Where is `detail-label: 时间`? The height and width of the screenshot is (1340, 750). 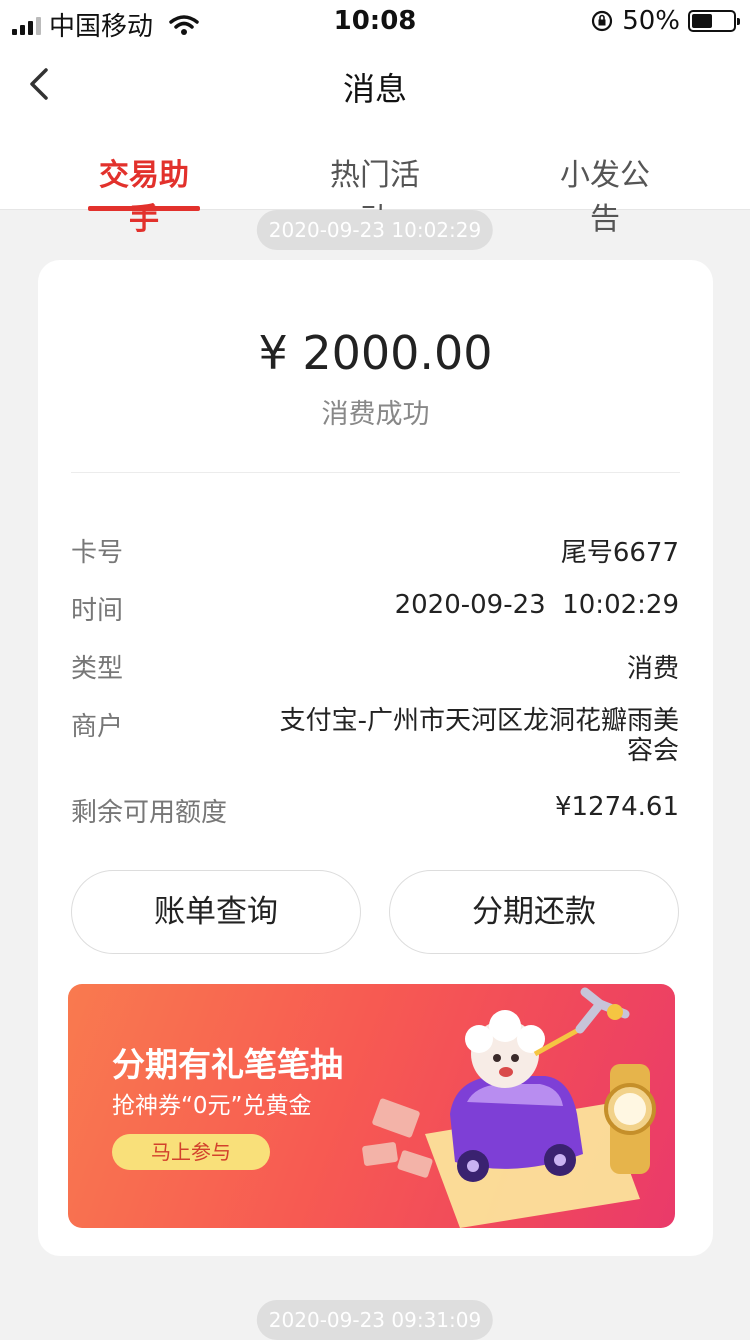
detail-label: 时间 is located at coordinates (97, 611).